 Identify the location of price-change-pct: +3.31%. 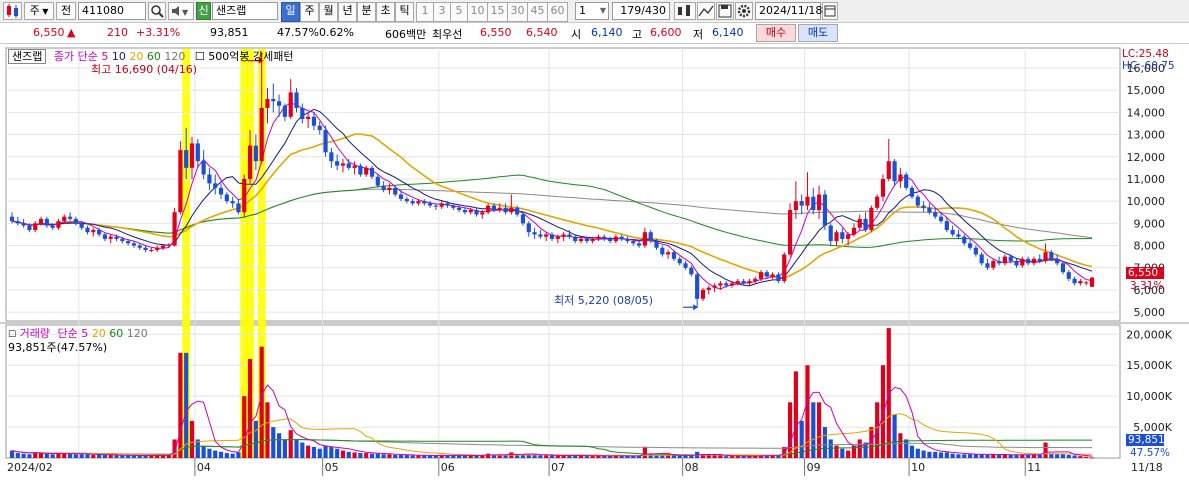
(158, 32).